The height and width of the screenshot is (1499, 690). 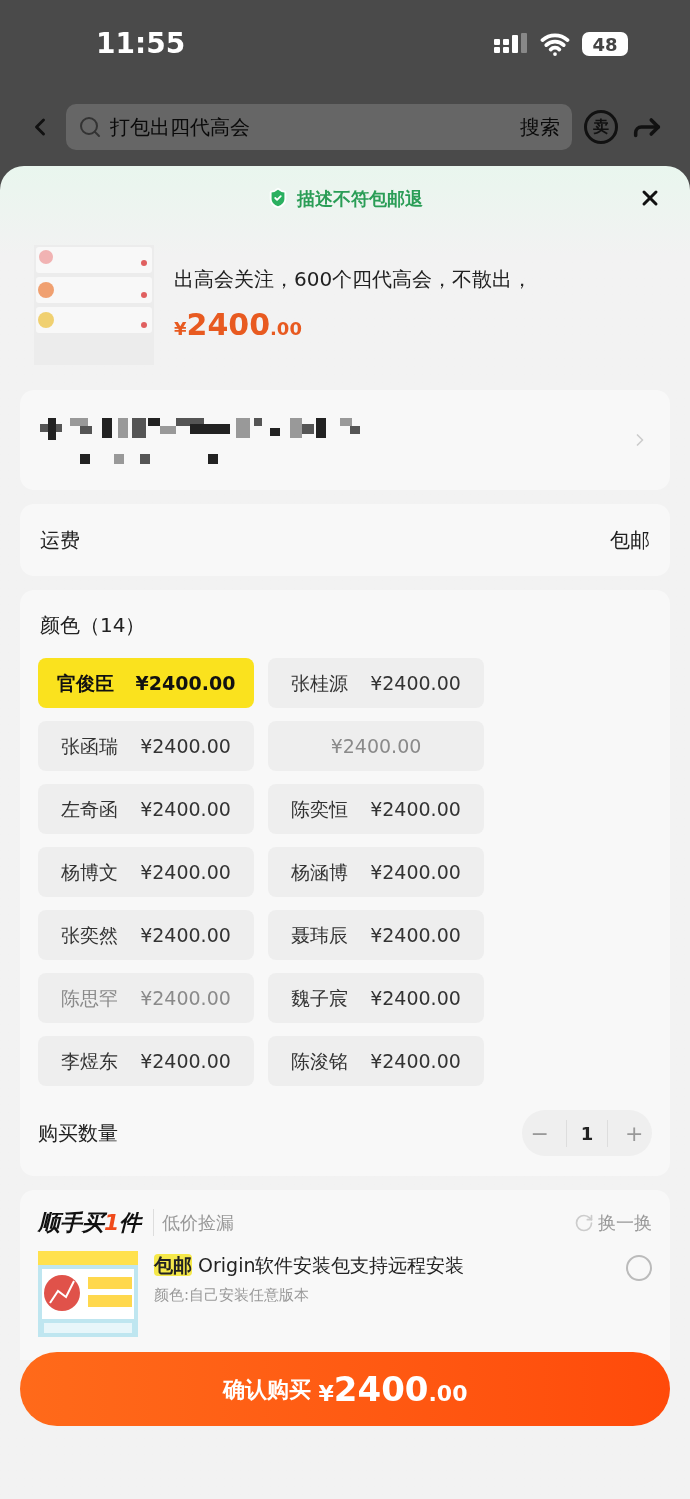 What do you see at coordinates (278, 198) in the screenshot?
I see `shield-check-icon` at bounding box center [278, 198].